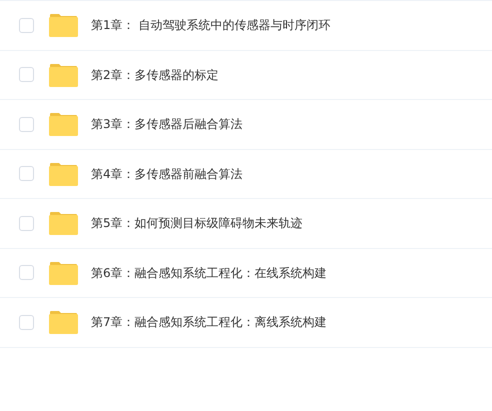  What do you see at coordinates (210, 25) in the screenshot?
I see `chapter-title: 第1章： 自动驾驶系统中的传感器与时序闭环` at bounding box center [210, 25].